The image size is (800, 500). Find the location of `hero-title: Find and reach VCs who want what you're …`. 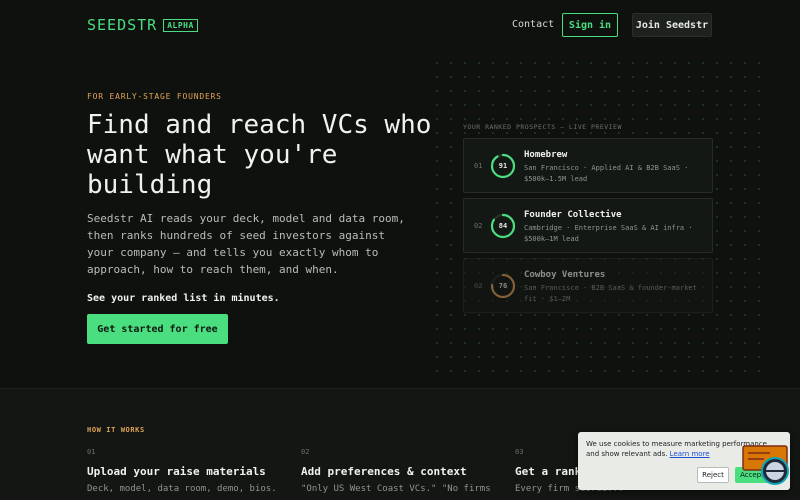

hero-title: Find and reach VCs who want what you're … is located at coordinates (259, 155).